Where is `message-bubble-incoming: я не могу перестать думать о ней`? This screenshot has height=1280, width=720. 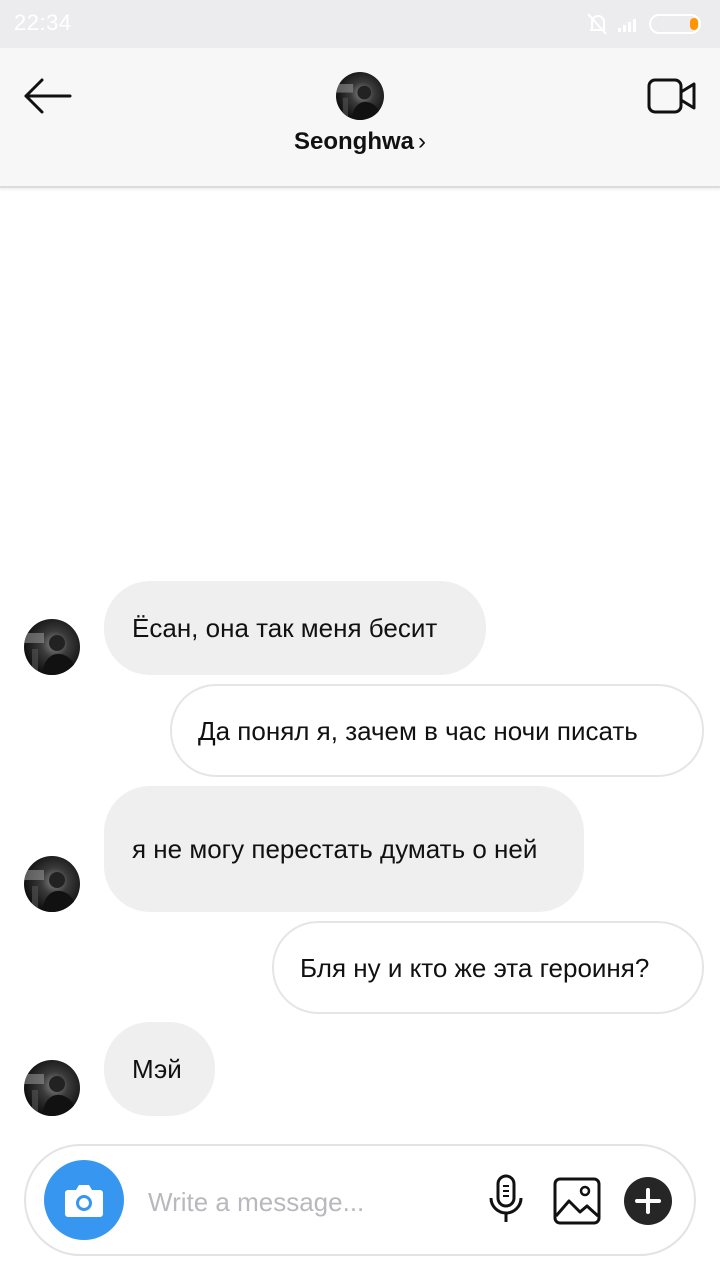 message-bubble-incoming: я не могу перестать думать о ней is located at coordinates (344, 849).